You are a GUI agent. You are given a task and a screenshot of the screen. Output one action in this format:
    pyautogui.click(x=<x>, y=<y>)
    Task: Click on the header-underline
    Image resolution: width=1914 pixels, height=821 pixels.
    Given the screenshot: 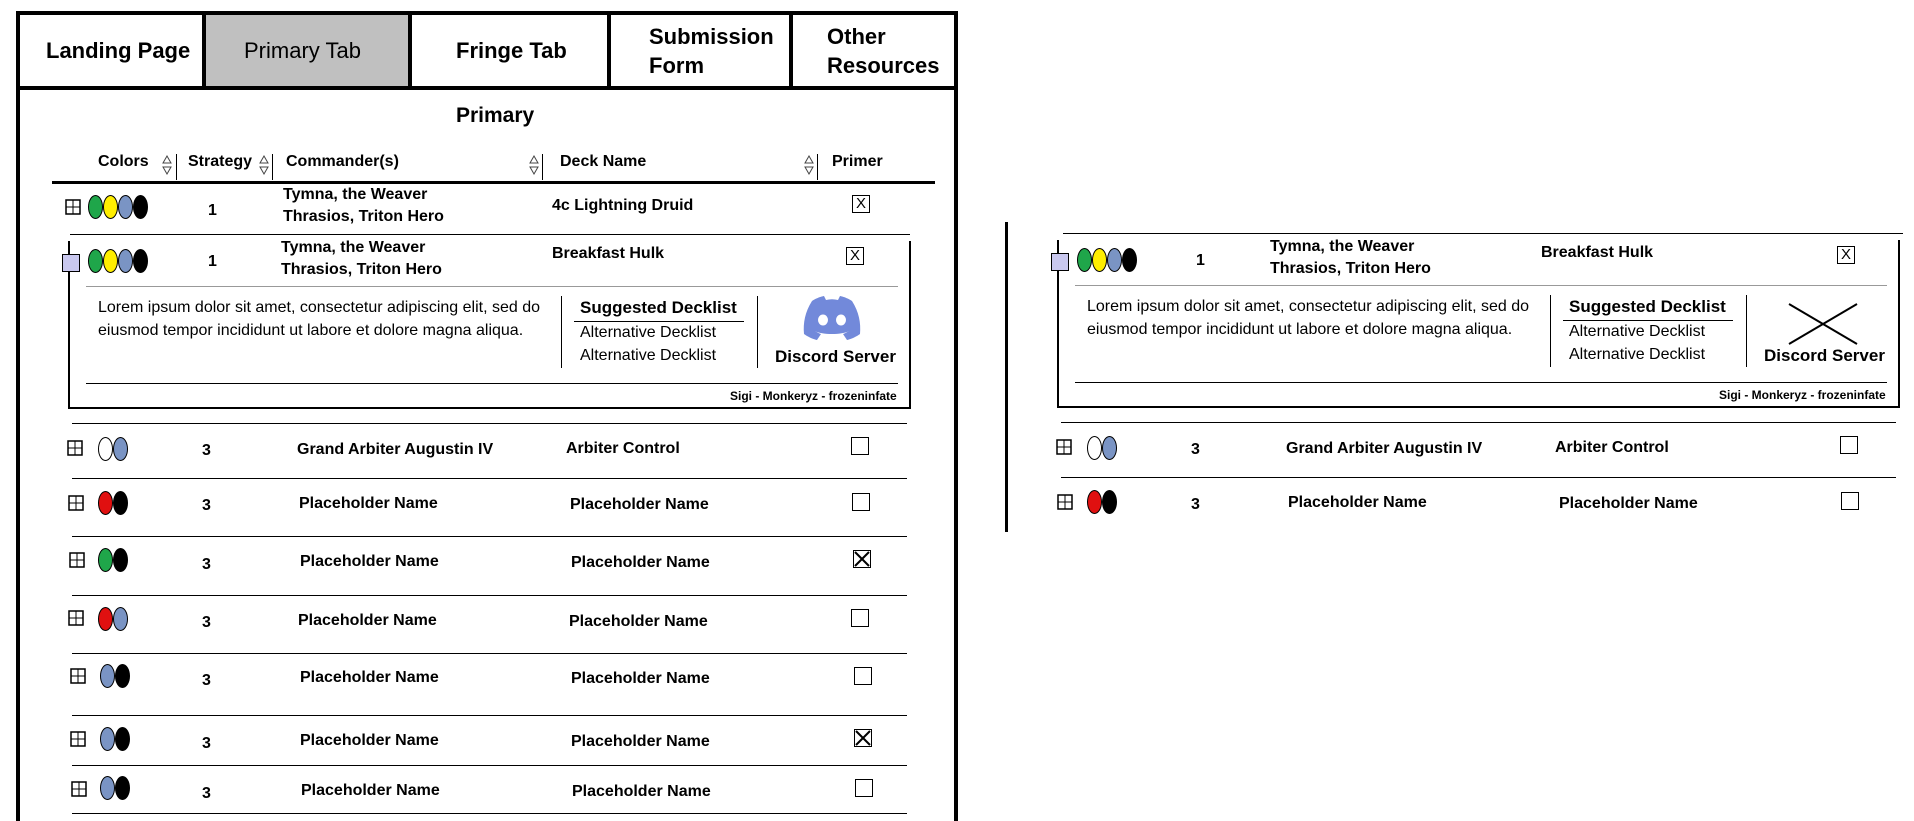 What is the action you would take?
    pyautogui.click(x=493, y=182)
    